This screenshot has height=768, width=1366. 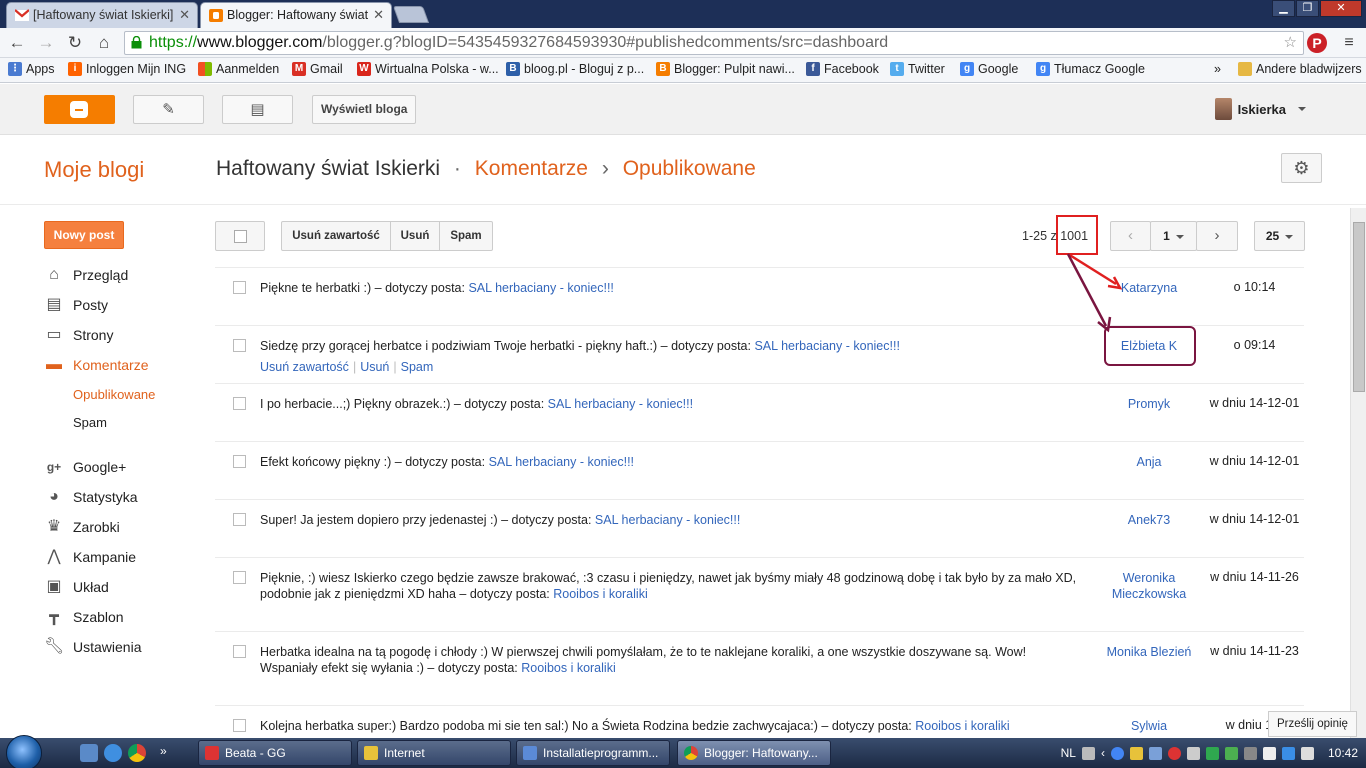 I want to click on close-window-icon: ✕, so click(x=1341, y=8).